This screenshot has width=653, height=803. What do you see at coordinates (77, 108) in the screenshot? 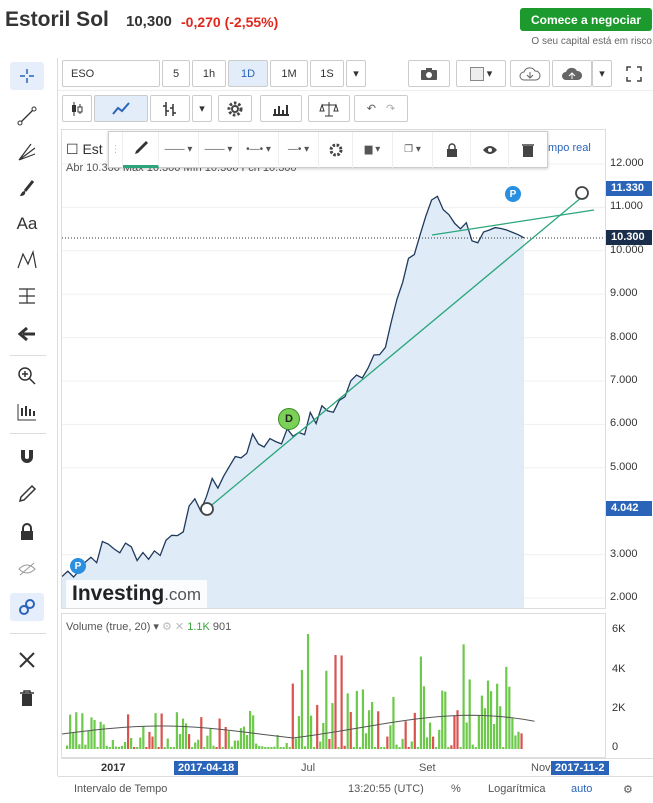
I see `candlestick-icon` at bounding box center [77, 108].